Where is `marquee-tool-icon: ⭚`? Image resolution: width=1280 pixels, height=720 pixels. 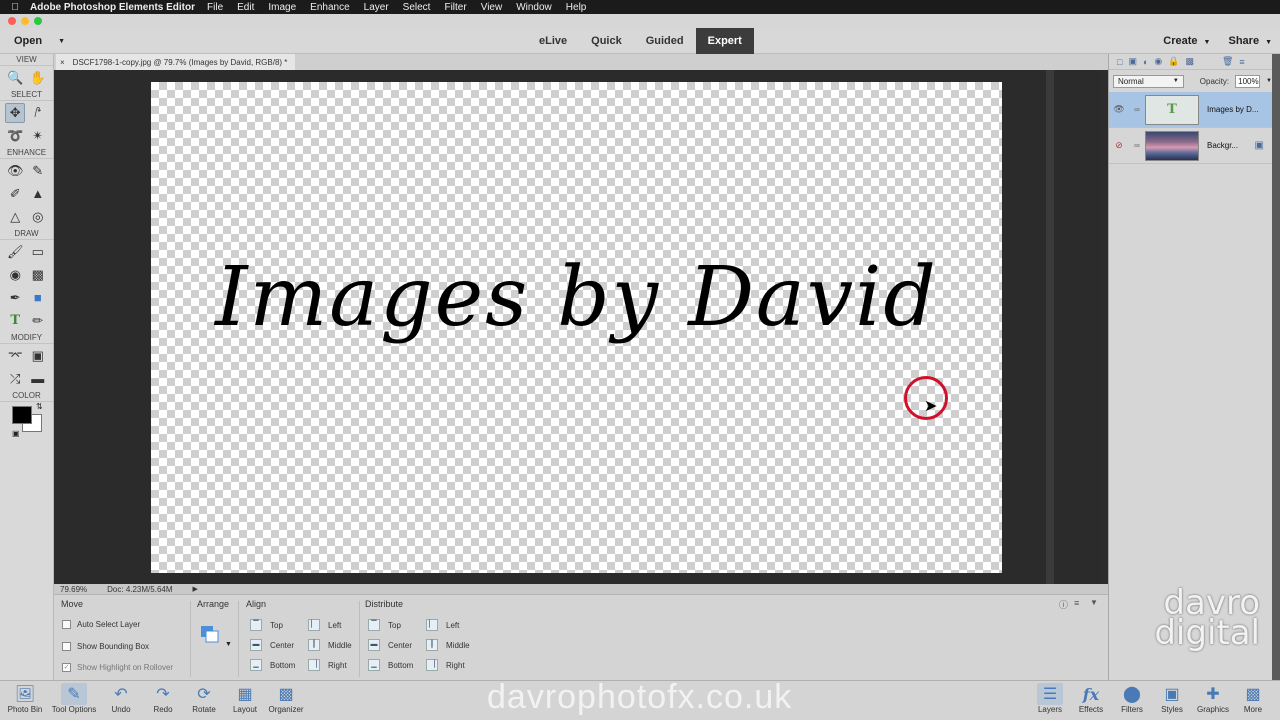
marquee-tool-icon: ⭚ is located at coordinates (38, 113).